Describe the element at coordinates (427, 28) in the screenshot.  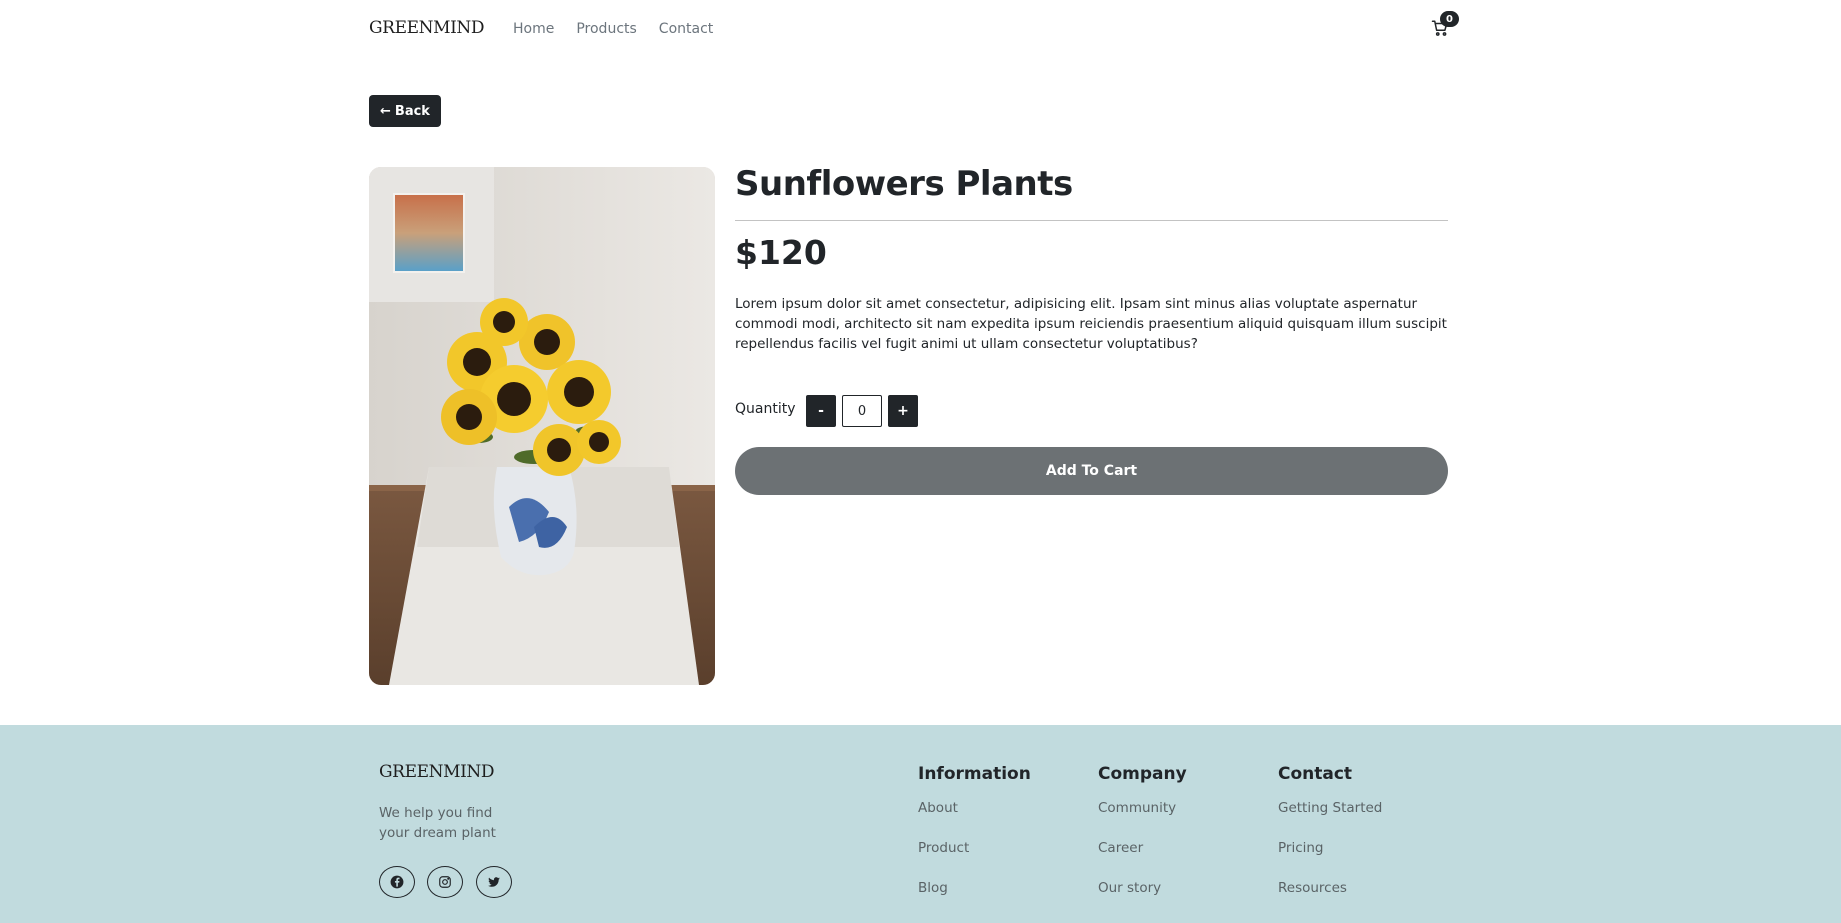
I see `site-logo: GREENMIND` at that location.